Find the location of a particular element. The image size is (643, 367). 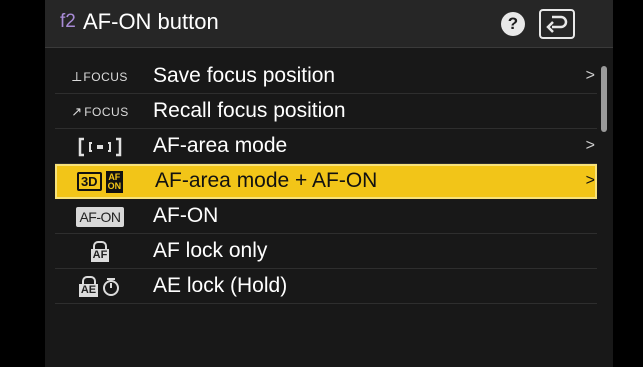

menu-item-label: Save focus position is located at coordinates (244, 75).